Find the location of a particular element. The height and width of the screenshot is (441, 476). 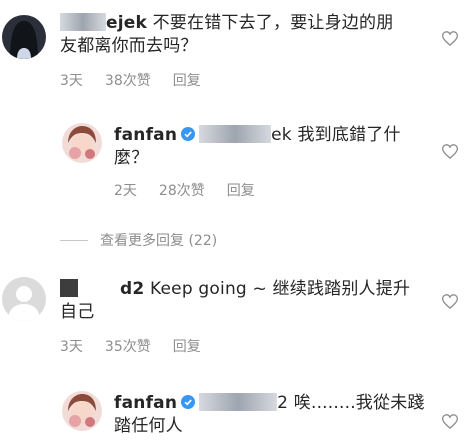

comment-text: ejek 不要在错下去了，要让身边的朋 友都离你而去吗？ is located at coordinates (227, 34).